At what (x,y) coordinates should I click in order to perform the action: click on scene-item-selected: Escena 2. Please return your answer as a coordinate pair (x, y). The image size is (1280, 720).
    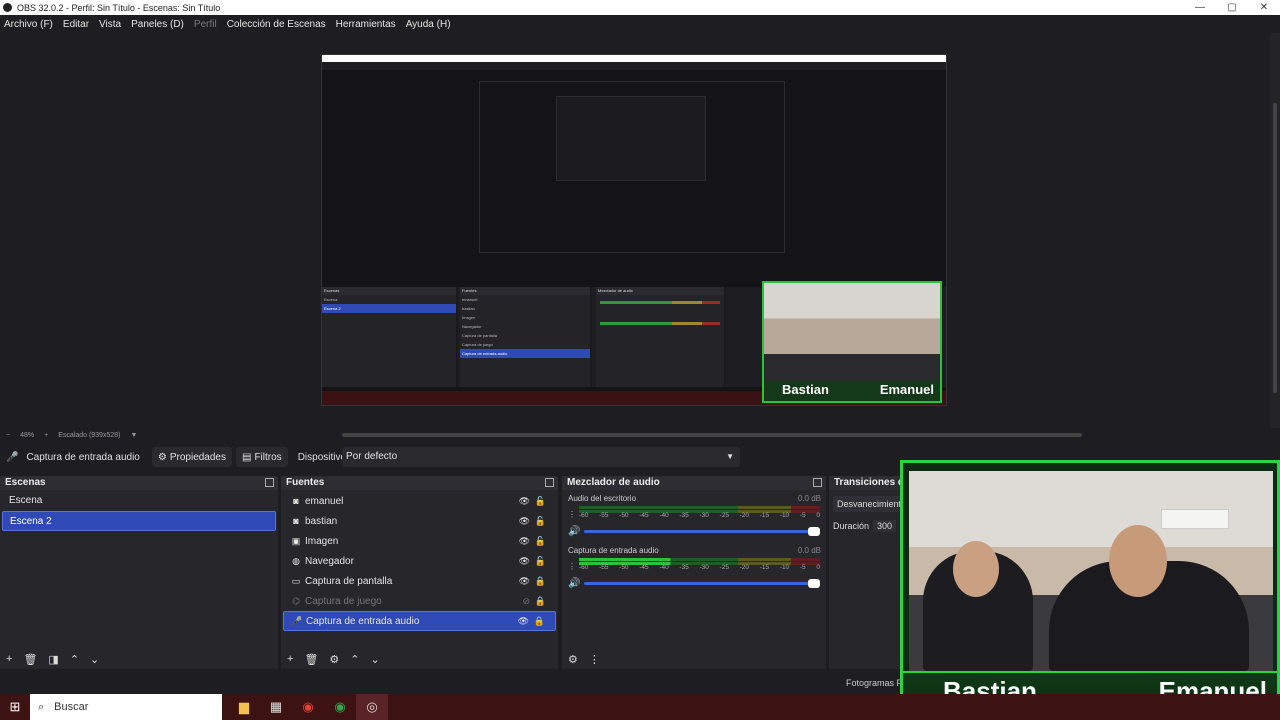
    Looking at the image, I should click on (139, 521).